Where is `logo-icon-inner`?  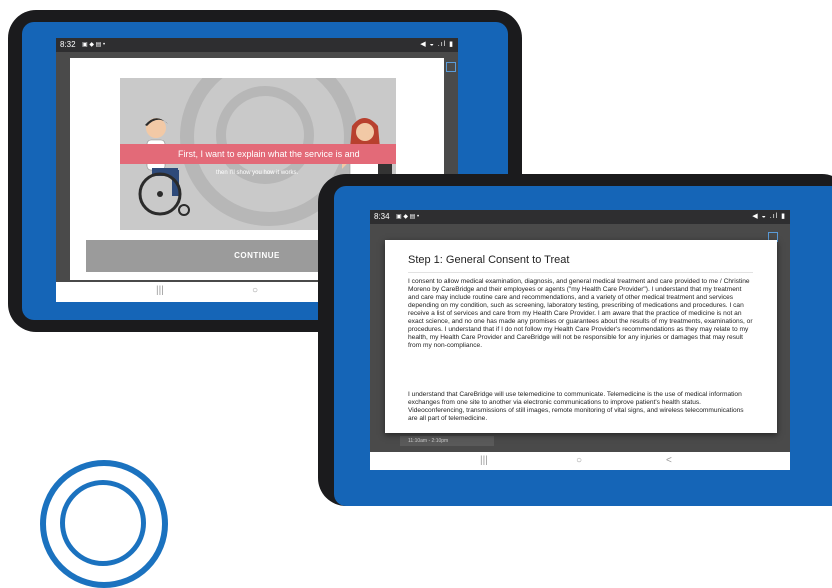 logo-icon-inner is located at coordinates (103, 523).